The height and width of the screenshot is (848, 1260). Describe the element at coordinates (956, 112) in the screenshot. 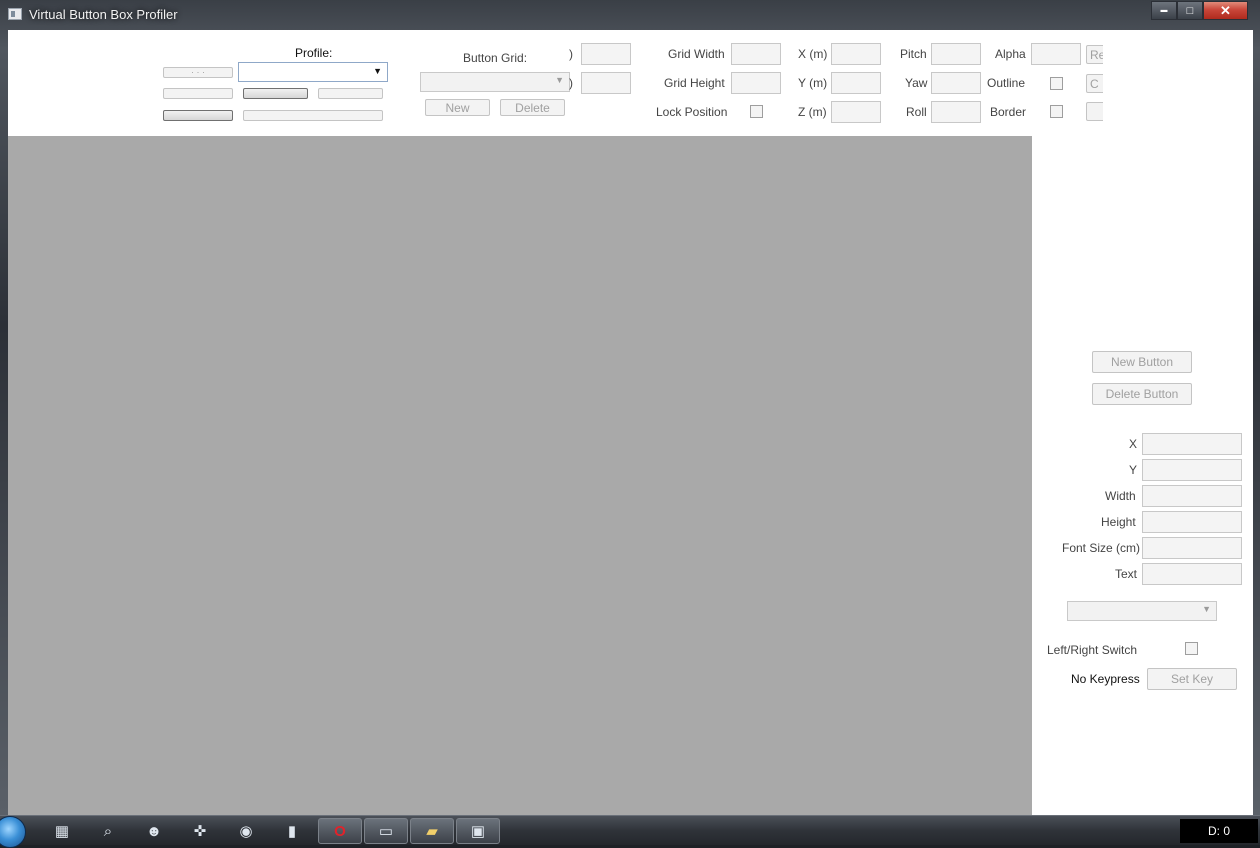

I see `roll-field` at that location.